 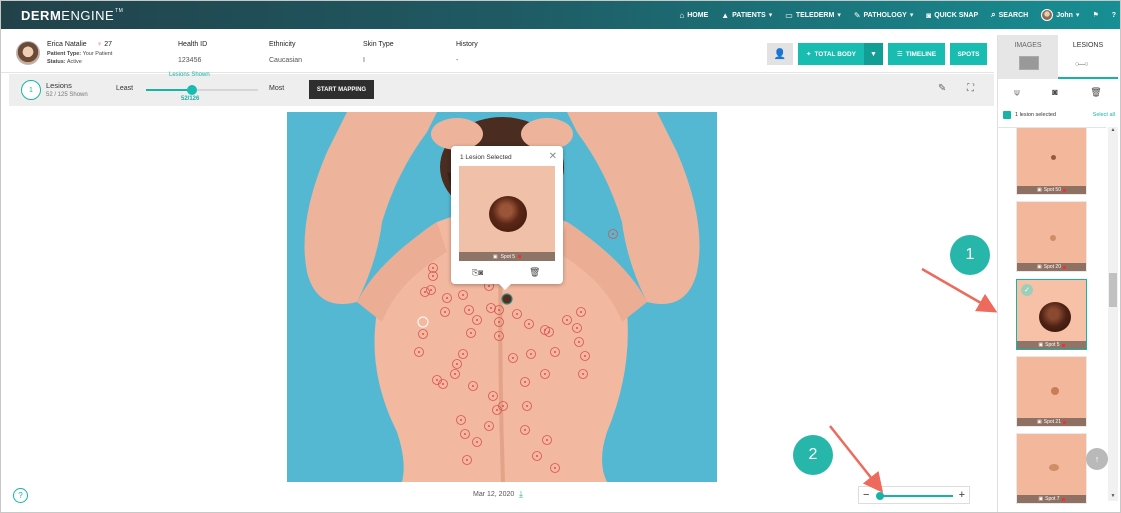 I want to click on zoom-control: − +, so click(x=914, y=495).